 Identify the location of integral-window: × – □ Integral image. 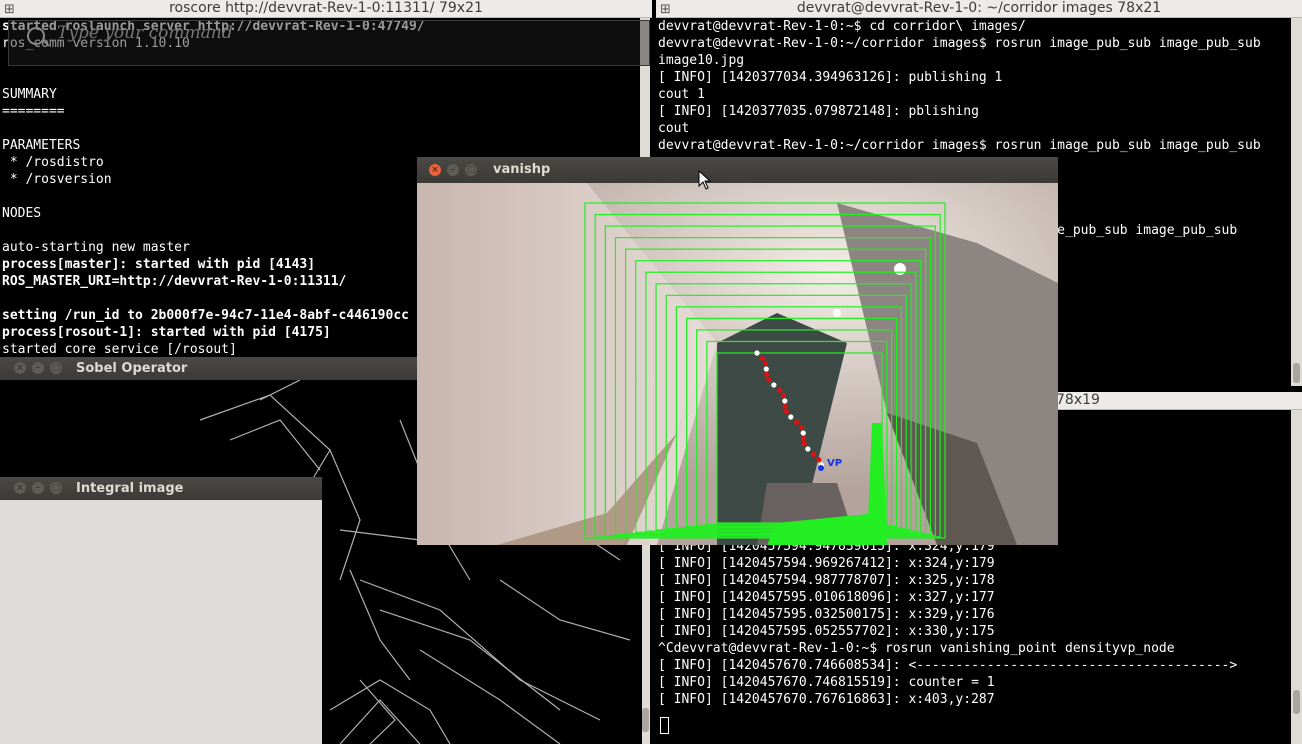
(161, 610).